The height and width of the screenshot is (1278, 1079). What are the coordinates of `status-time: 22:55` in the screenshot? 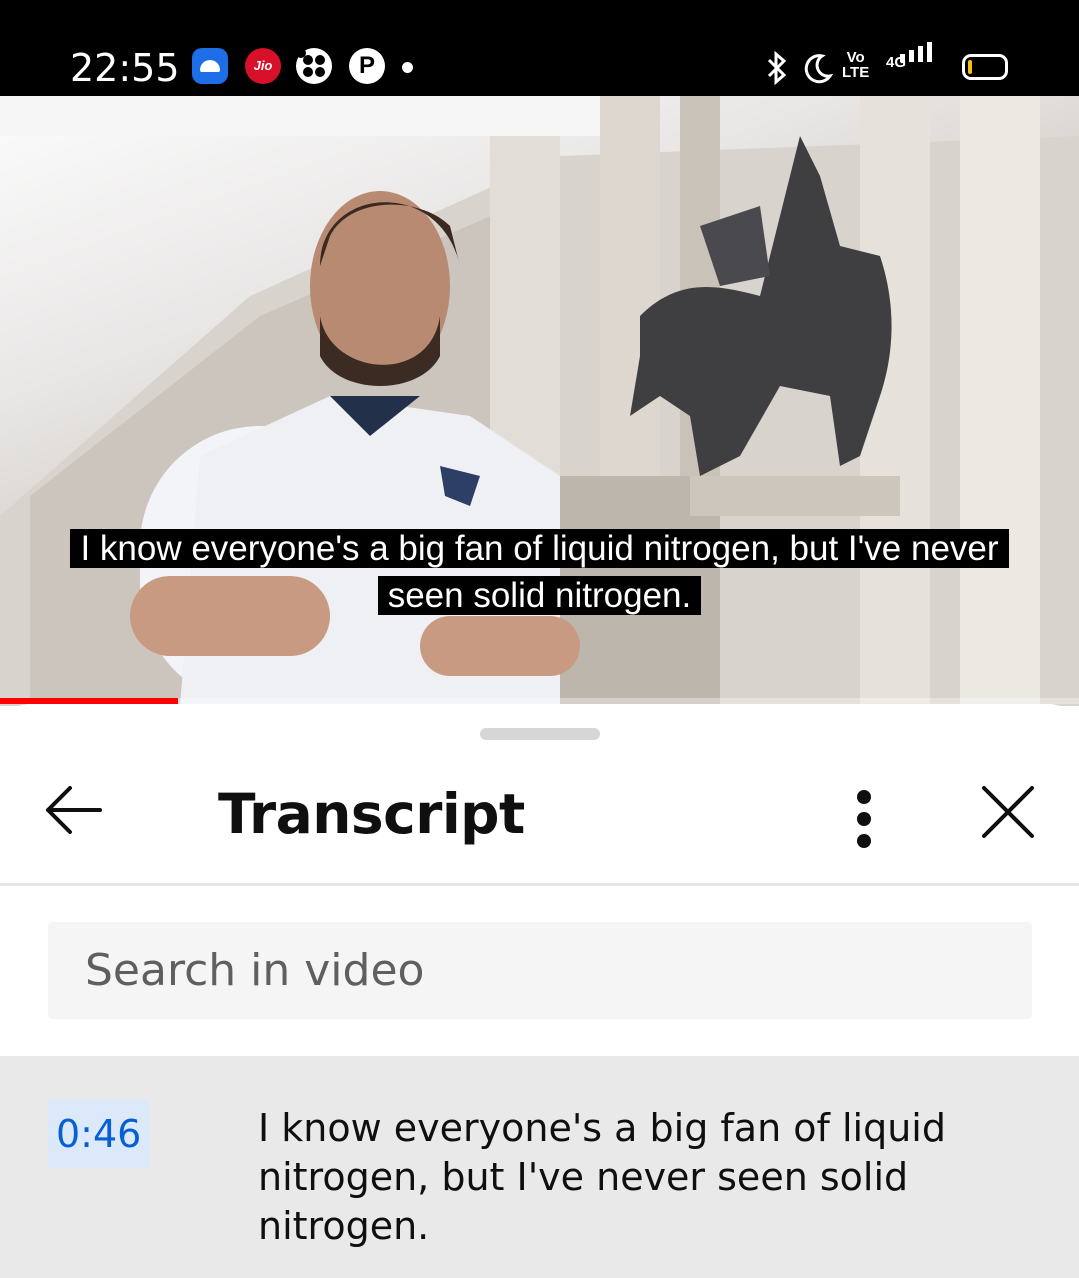 It's located at (125, 68).